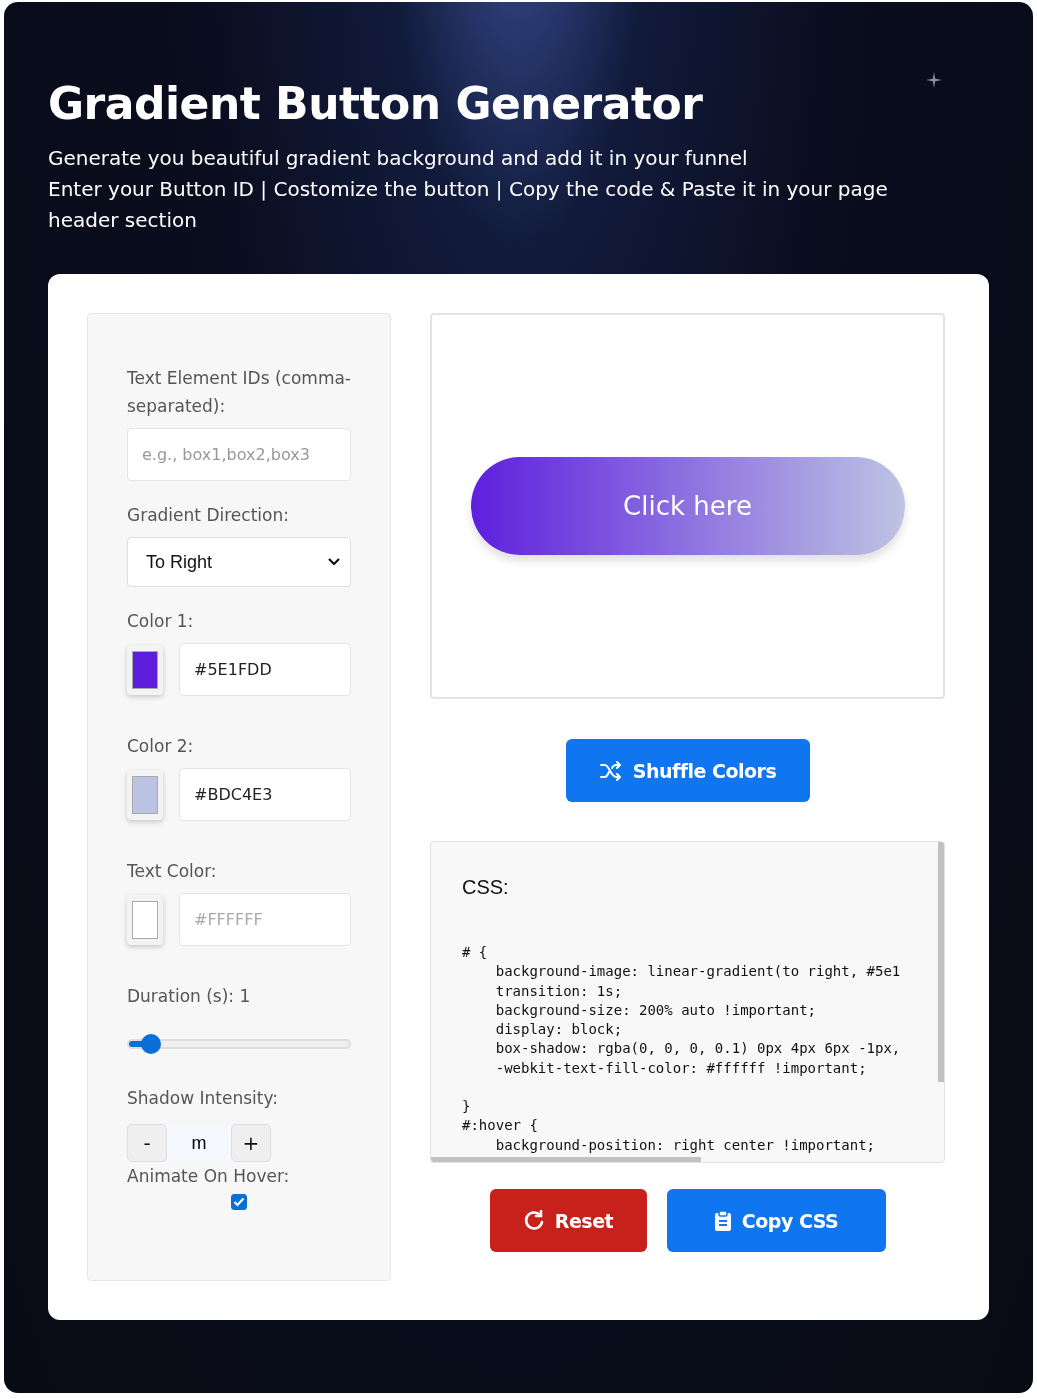  Describe the element at coordinates (776, 1220) in the screenshot. I see `copy-button: Copy CSS` at that location.